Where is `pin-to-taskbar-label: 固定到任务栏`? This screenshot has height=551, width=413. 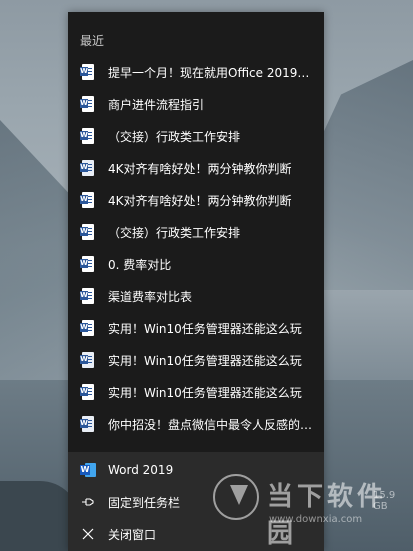 pin-to-taskbar-label: 固定到任务栏 is located at coordinates (144, 502).